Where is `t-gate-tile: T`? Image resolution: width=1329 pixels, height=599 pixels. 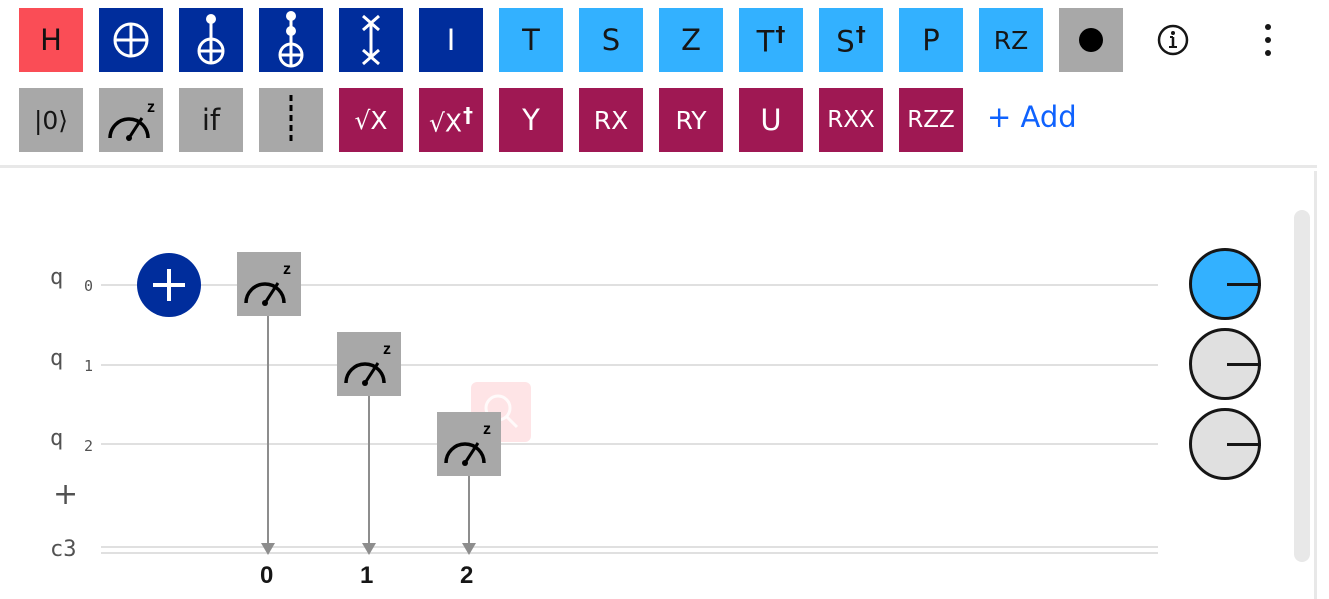
t-gate-tile: T is located at coordinates (531, 40).